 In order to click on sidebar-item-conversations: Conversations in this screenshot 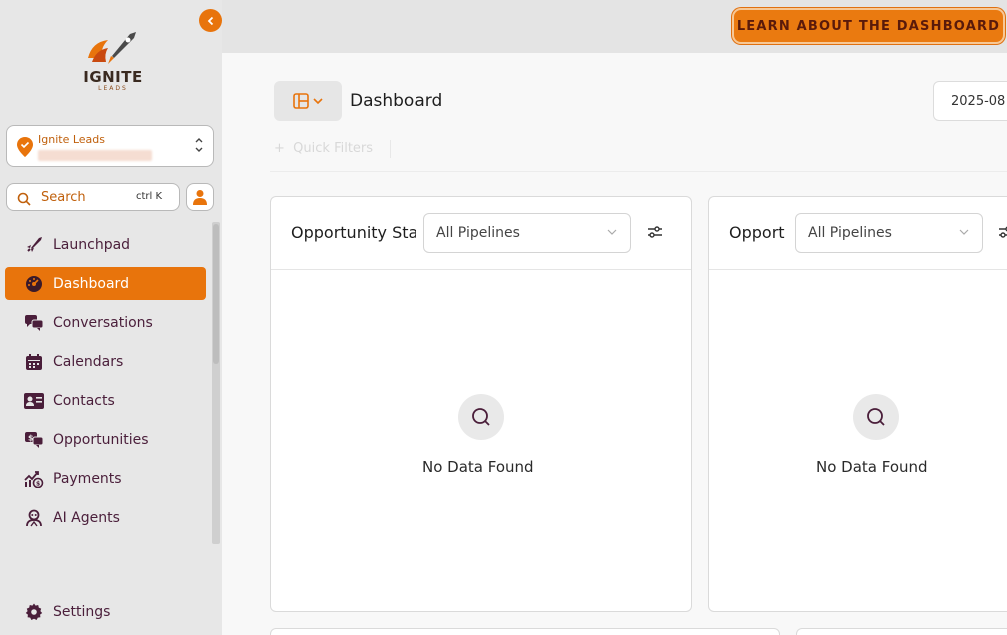, I will do `click(105, 322)`.